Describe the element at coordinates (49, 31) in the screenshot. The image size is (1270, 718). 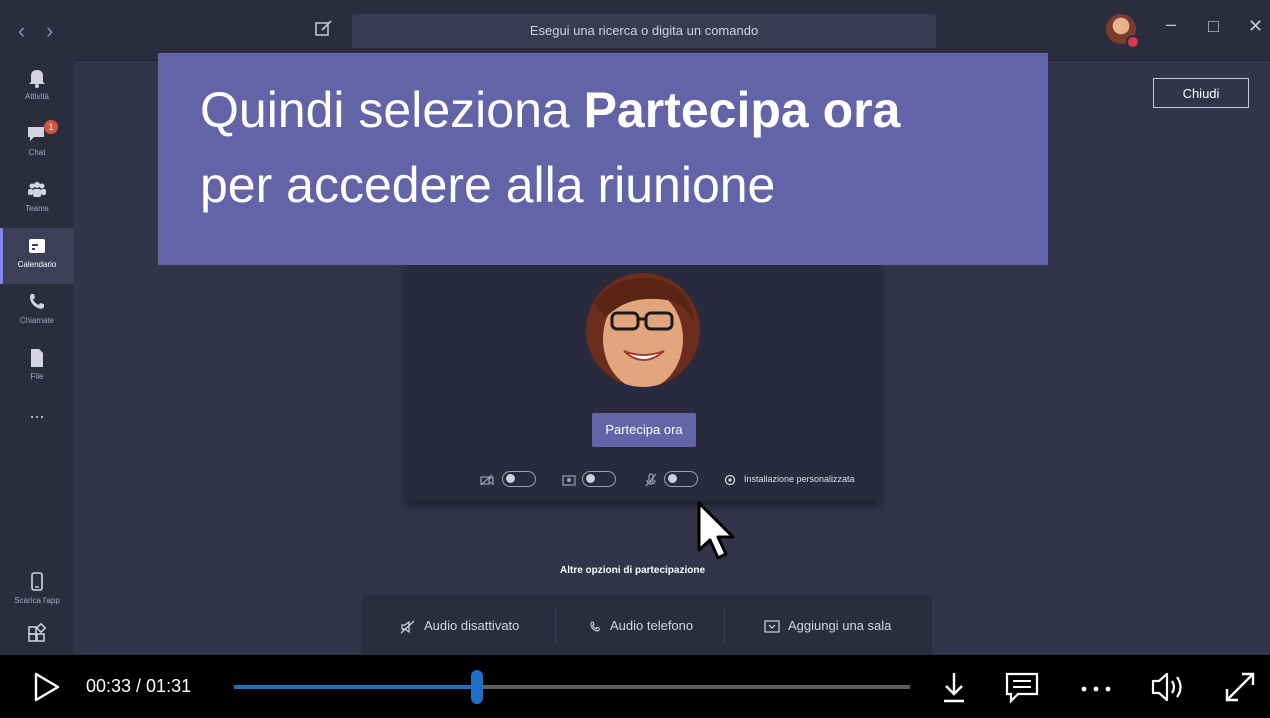
I see `forward-icon: ›` at that location.